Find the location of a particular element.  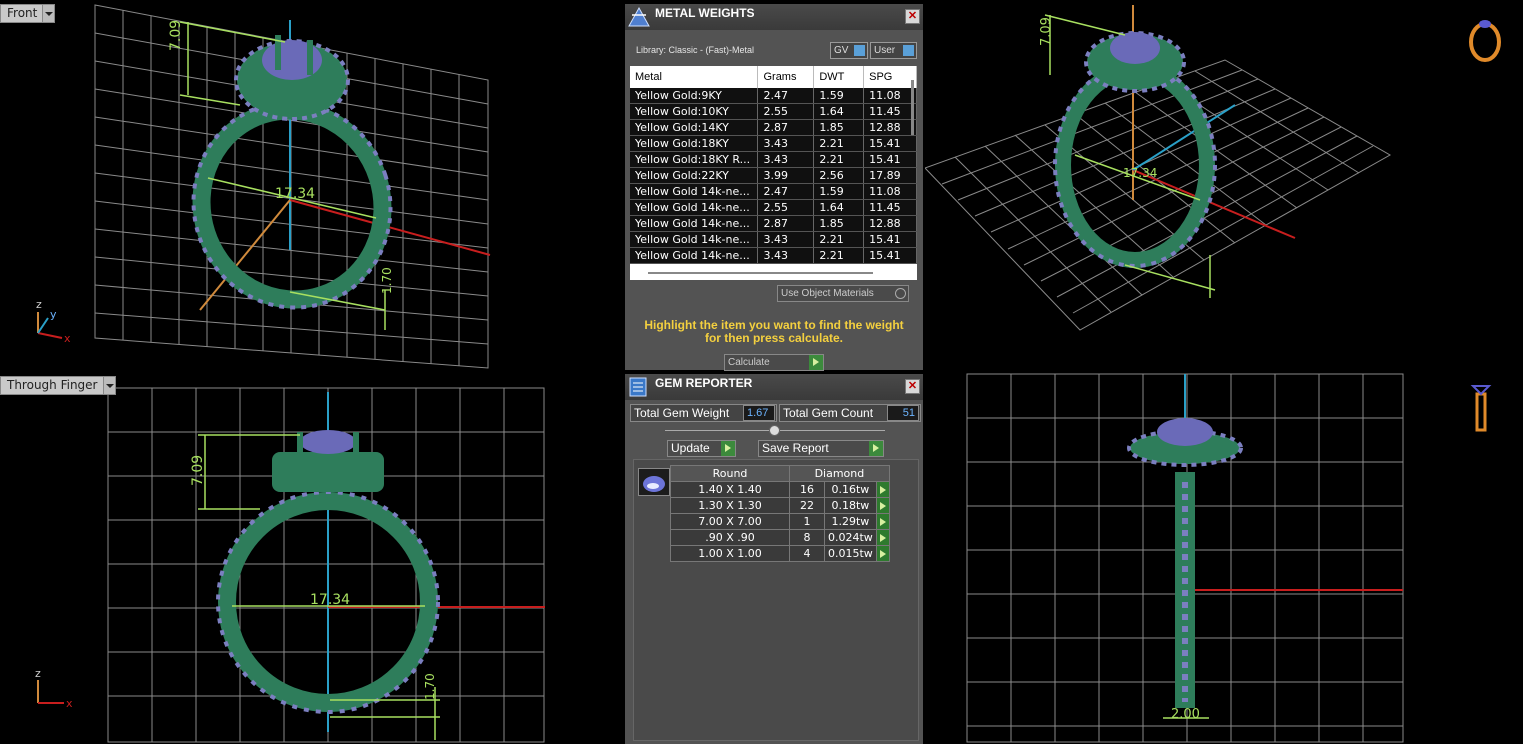

table-row: Yellow Gold 14k-ne... 2.47 1.59 11.08 is located at coordinates (773, 191).